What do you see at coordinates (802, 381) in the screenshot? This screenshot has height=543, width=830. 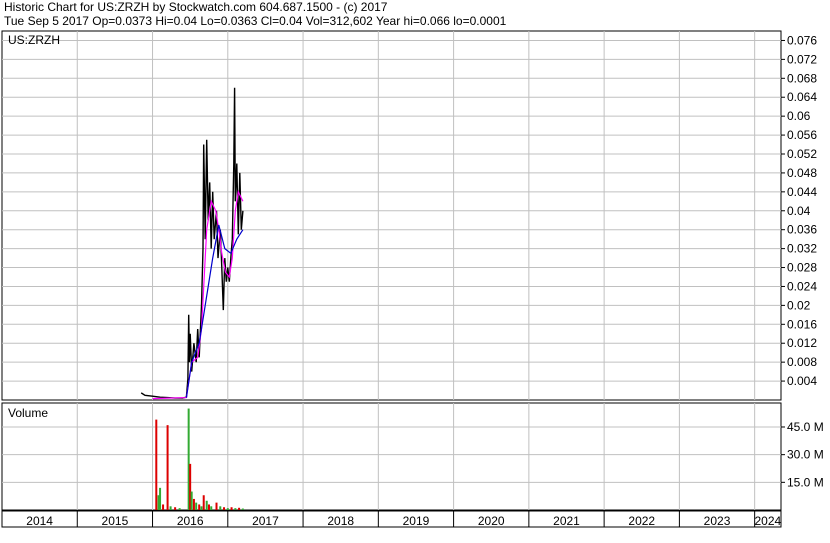 I see `price-tick-label: 0.004` at bounding box center [802, 381].